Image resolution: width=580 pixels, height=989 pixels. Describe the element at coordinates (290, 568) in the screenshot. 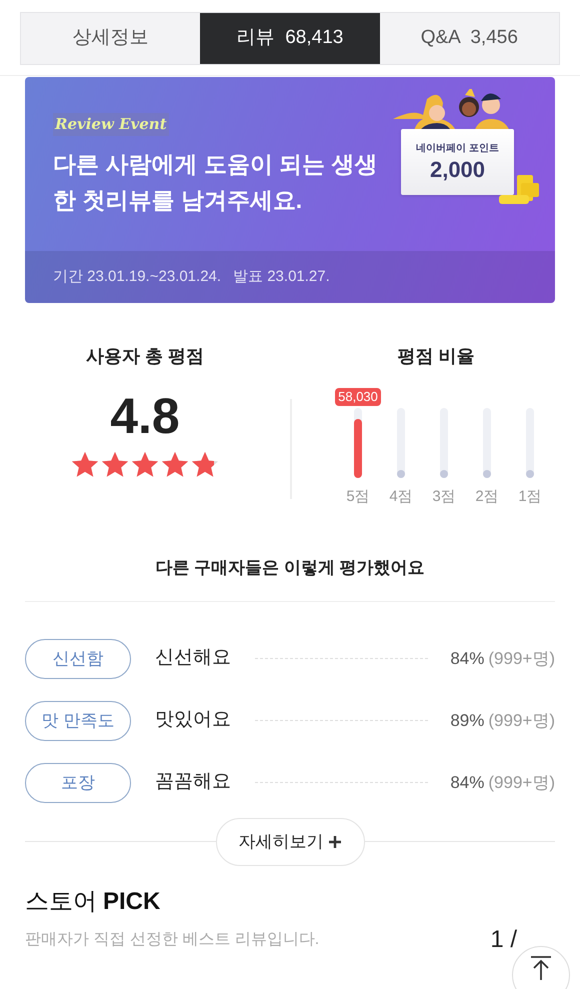

I see `section-title: 다른 구매자들은 이렇게 평가했어요` at that location.